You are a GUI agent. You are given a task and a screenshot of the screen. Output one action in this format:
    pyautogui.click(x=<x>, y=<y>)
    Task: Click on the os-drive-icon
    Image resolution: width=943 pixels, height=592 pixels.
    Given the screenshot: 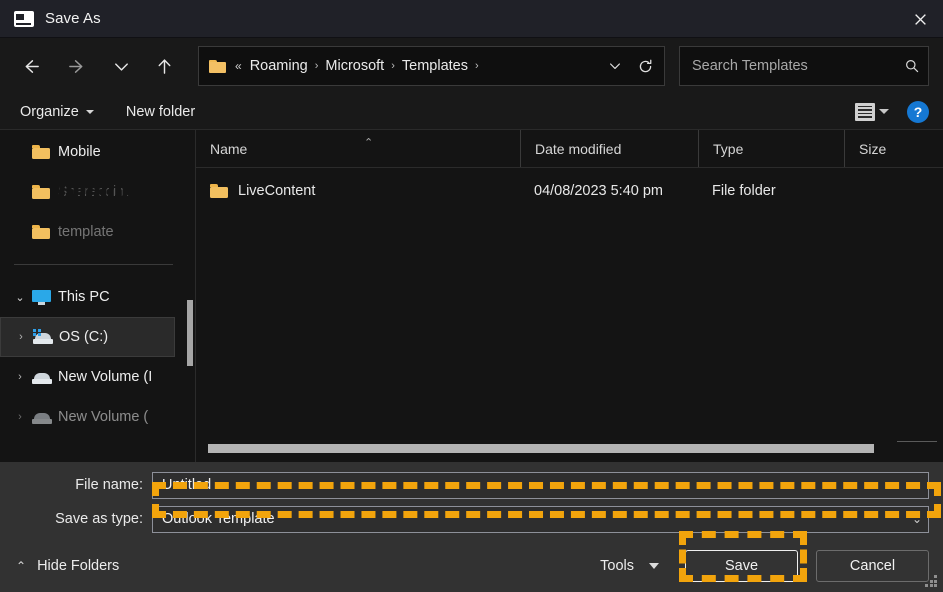 What is the action you would take?
    pyautogui.click(x=46, y=336)
    